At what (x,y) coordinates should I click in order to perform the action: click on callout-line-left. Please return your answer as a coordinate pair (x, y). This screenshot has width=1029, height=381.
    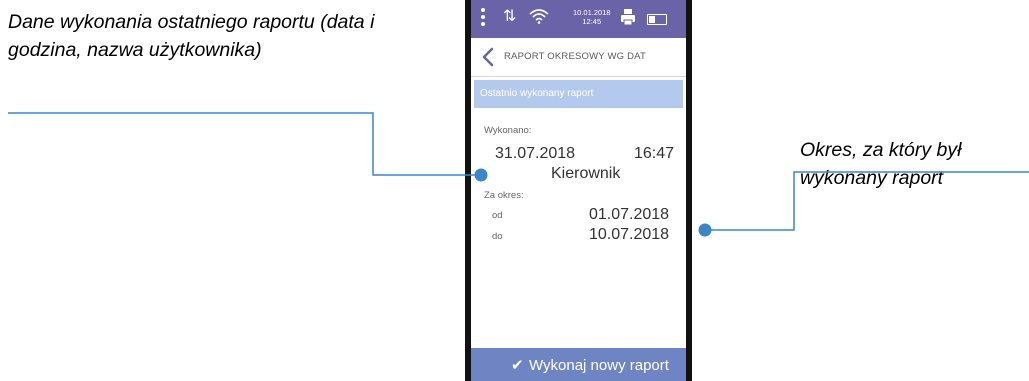
    Looking at the image, I should click on (244, 144).